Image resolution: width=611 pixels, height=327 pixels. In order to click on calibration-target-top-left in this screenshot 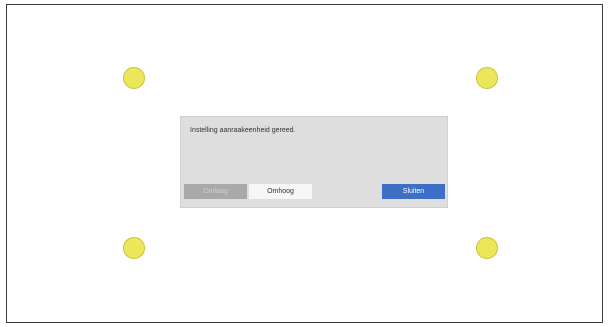, I will do `click(134, 78)`.